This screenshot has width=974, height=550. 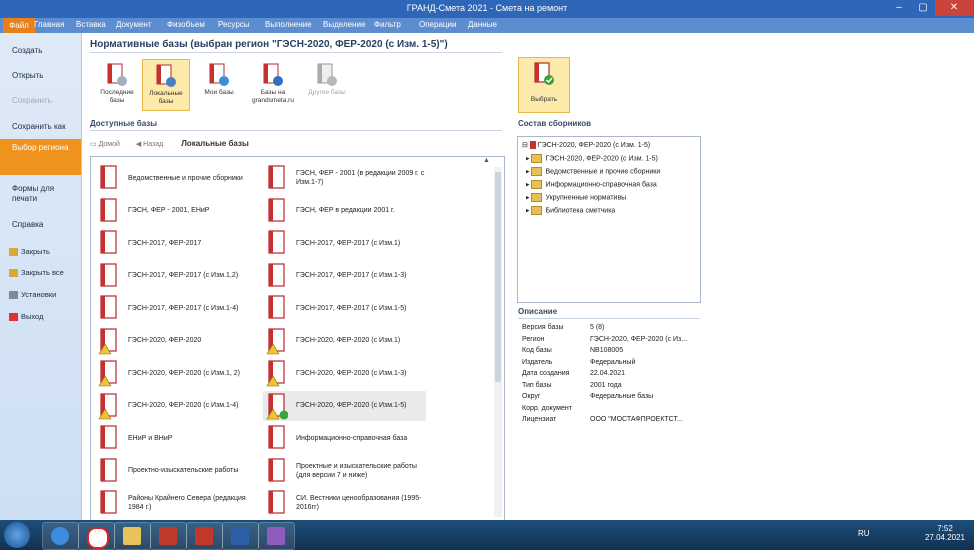 I want to click on base-item: Ведомственные и прочие сборники, so click(x=175, y=178).